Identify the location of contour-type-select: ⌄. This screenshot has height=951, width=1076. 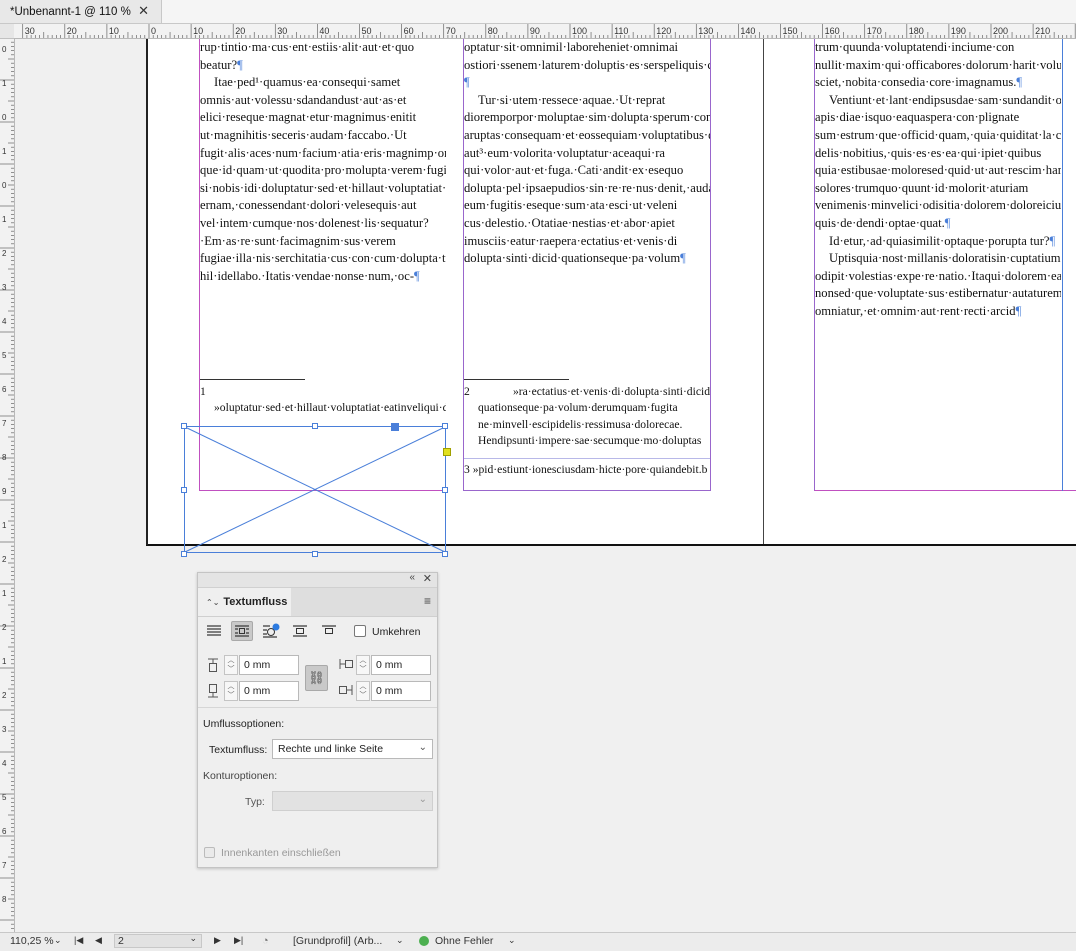
(352, 801).